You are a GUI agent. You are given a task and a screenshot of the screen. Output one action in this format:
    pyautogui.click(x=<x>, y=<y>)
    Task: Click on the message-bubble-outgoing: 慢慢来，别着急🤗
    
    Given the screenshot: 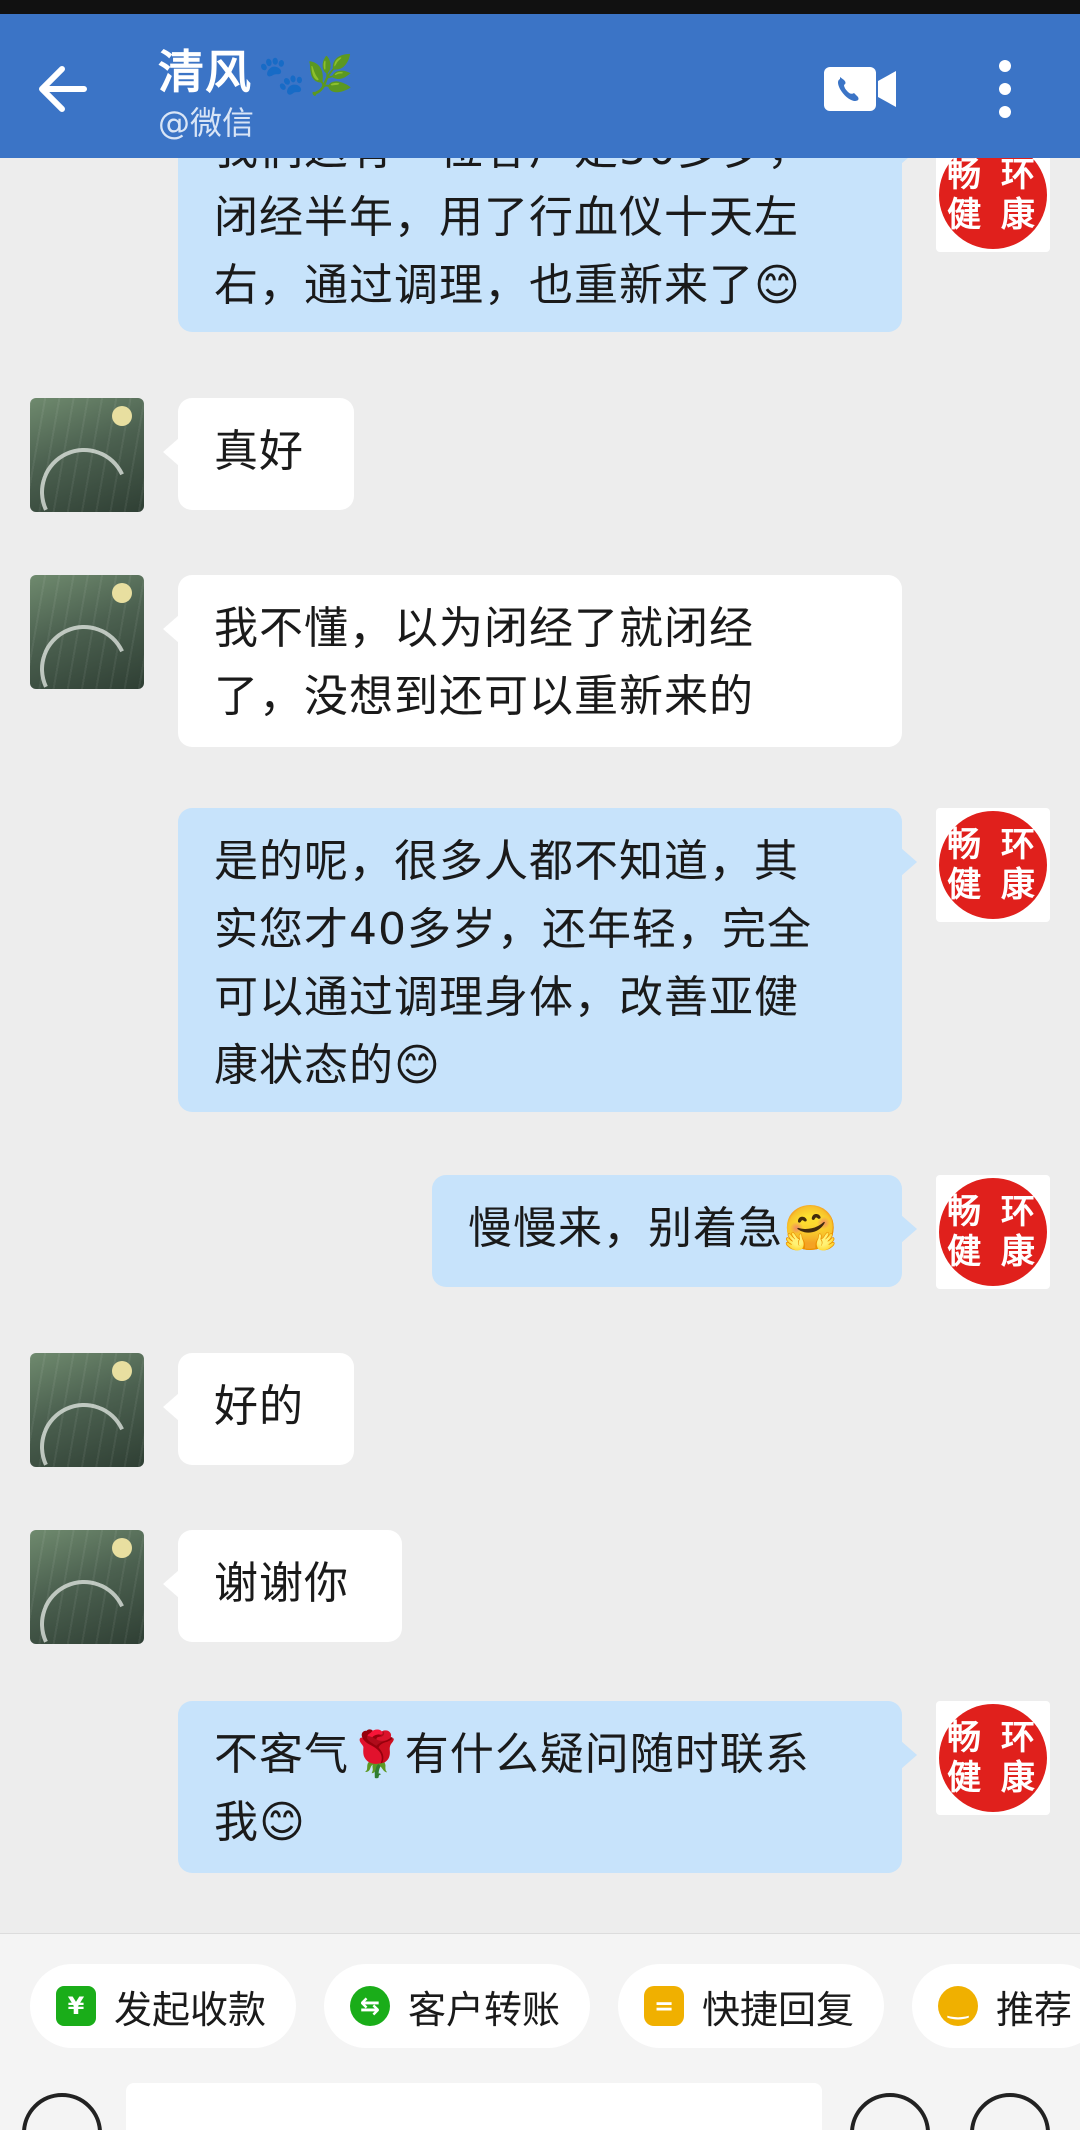 What is the action you would take?
    pyautogui.click(x=674, y=1231)
    